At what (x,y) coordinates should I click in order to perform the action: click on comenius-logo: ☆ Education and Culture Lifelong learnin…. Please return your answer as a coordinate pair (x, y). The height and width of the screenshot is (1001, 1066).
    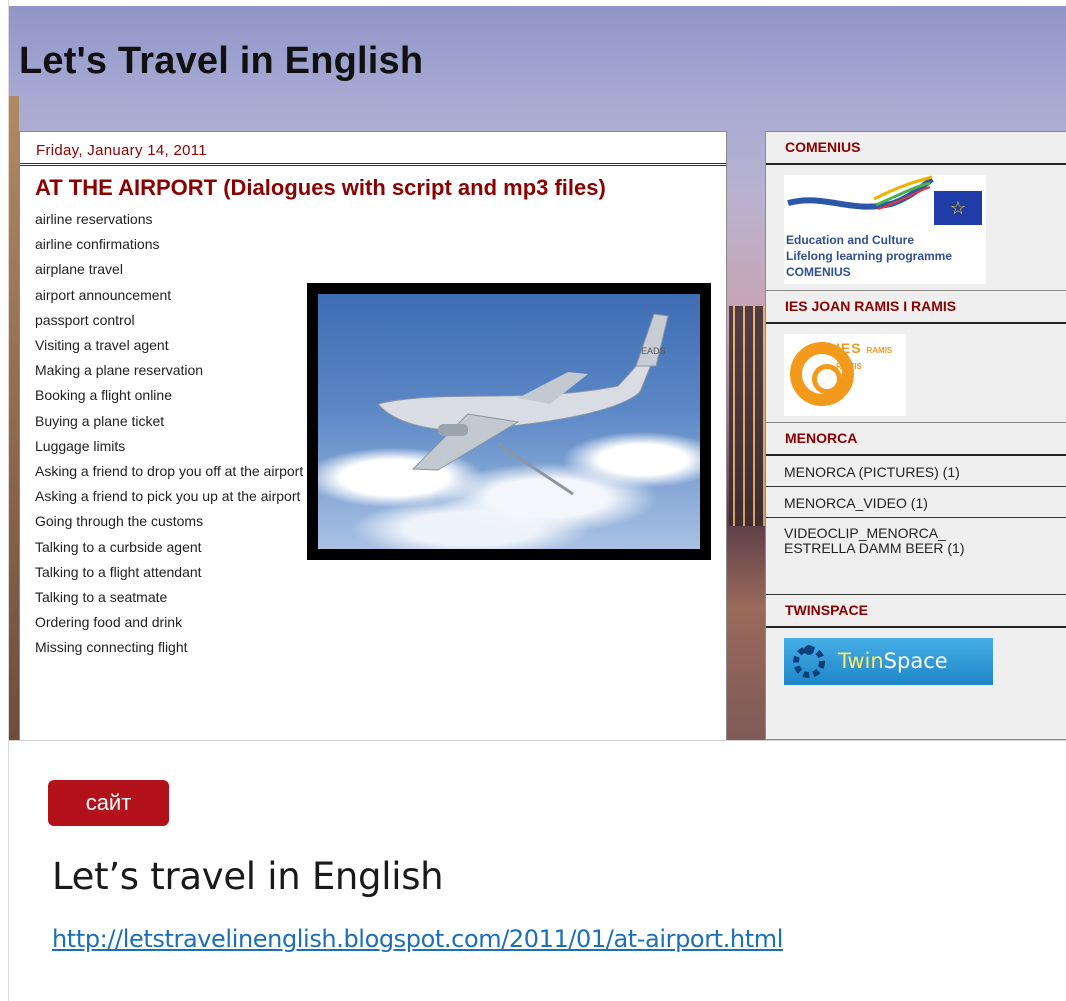
    Looking at the image, I should click on (885, 229).